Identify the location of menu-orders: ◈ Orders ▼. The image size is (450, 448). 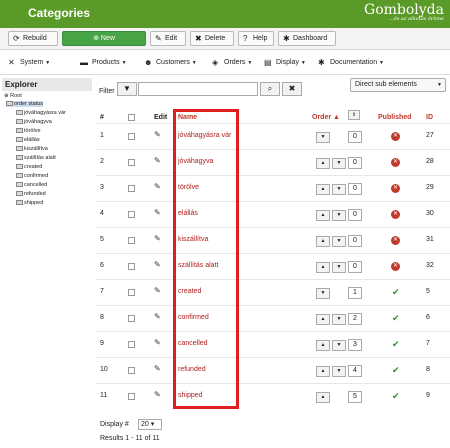
(232, 62).